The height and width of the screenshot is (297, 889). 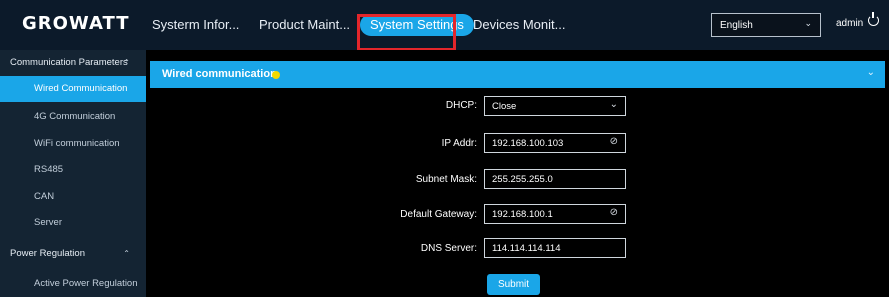 I want to click on status-dot-icon, so click(x=276, y=75).